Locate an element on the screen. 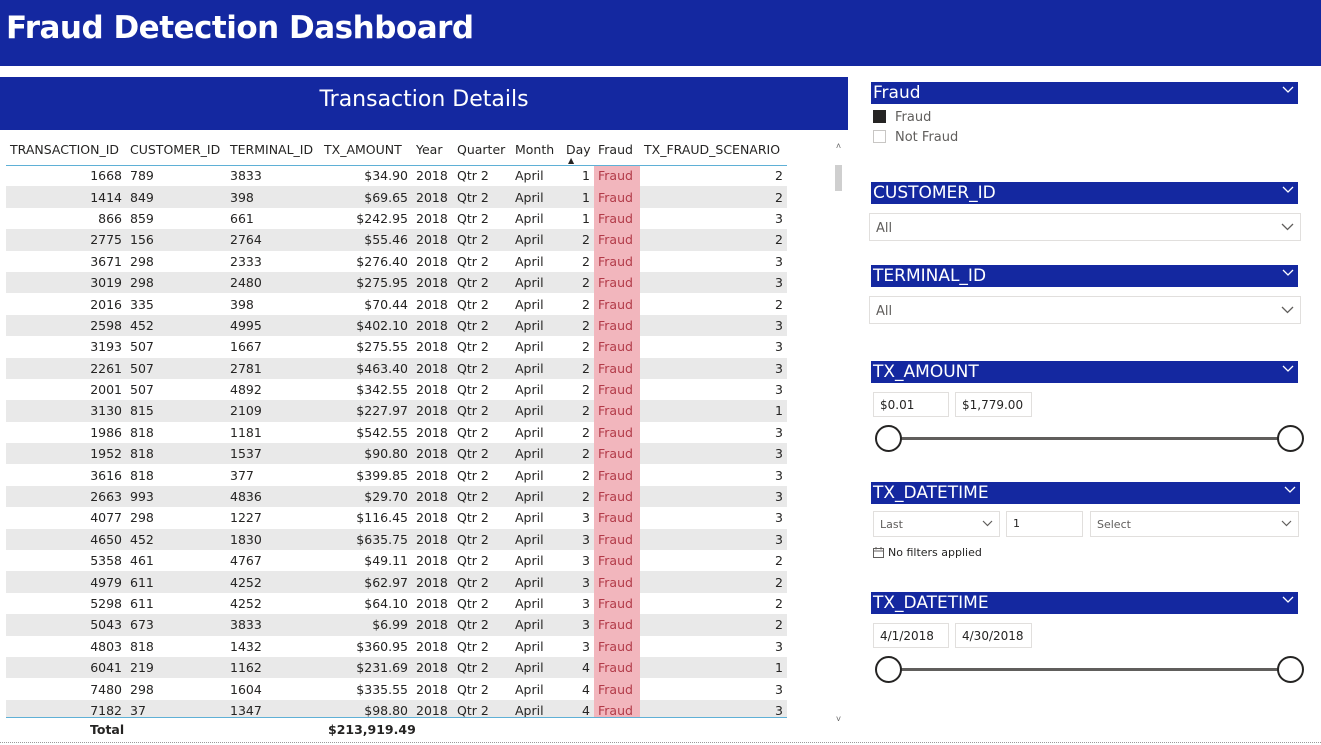  date-slider-start-handle is located at coordinates (888, 669).